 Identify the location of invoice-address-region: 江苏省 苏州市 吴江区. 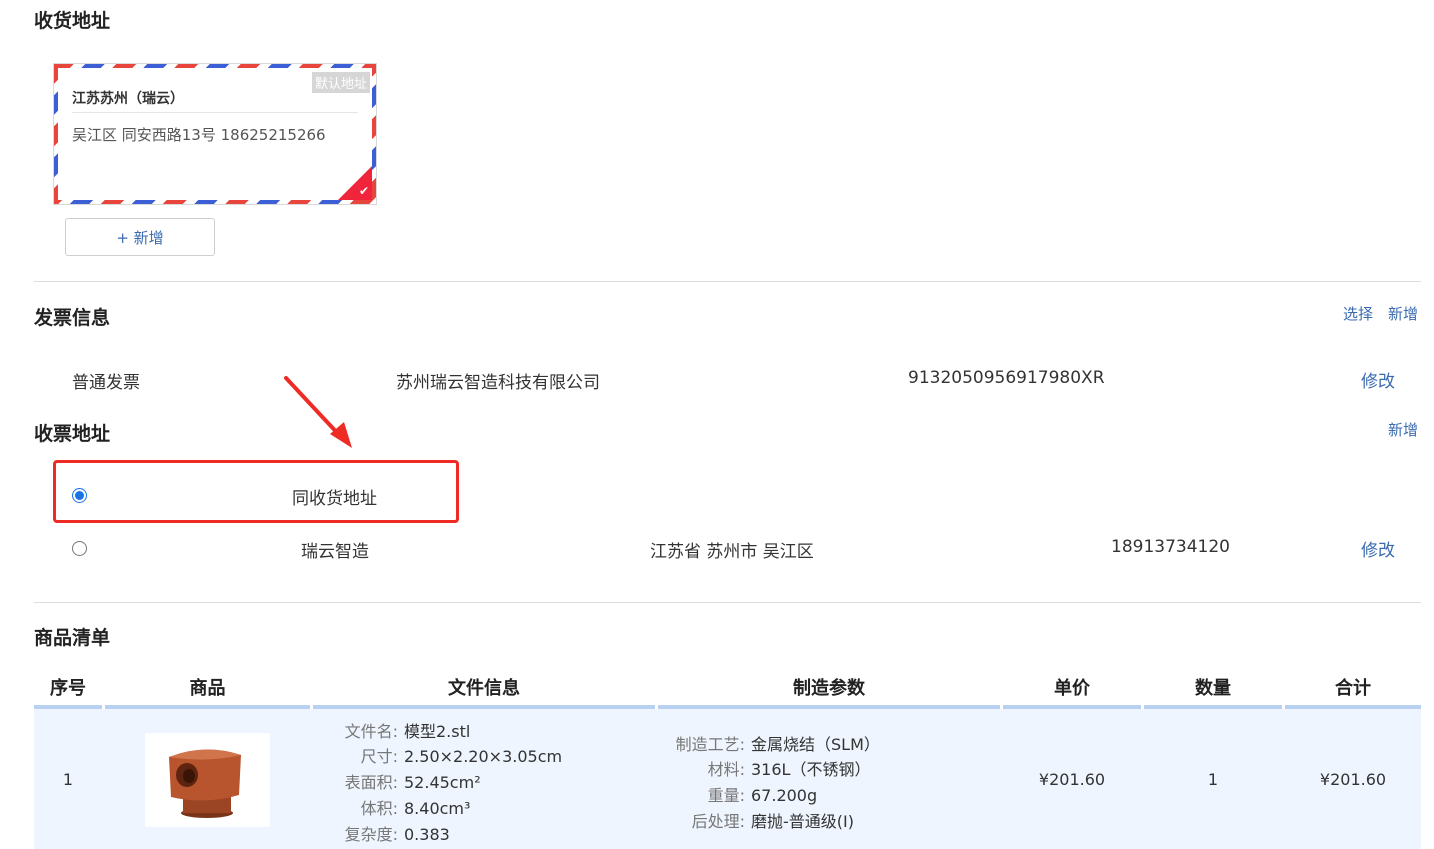
(732, 552).